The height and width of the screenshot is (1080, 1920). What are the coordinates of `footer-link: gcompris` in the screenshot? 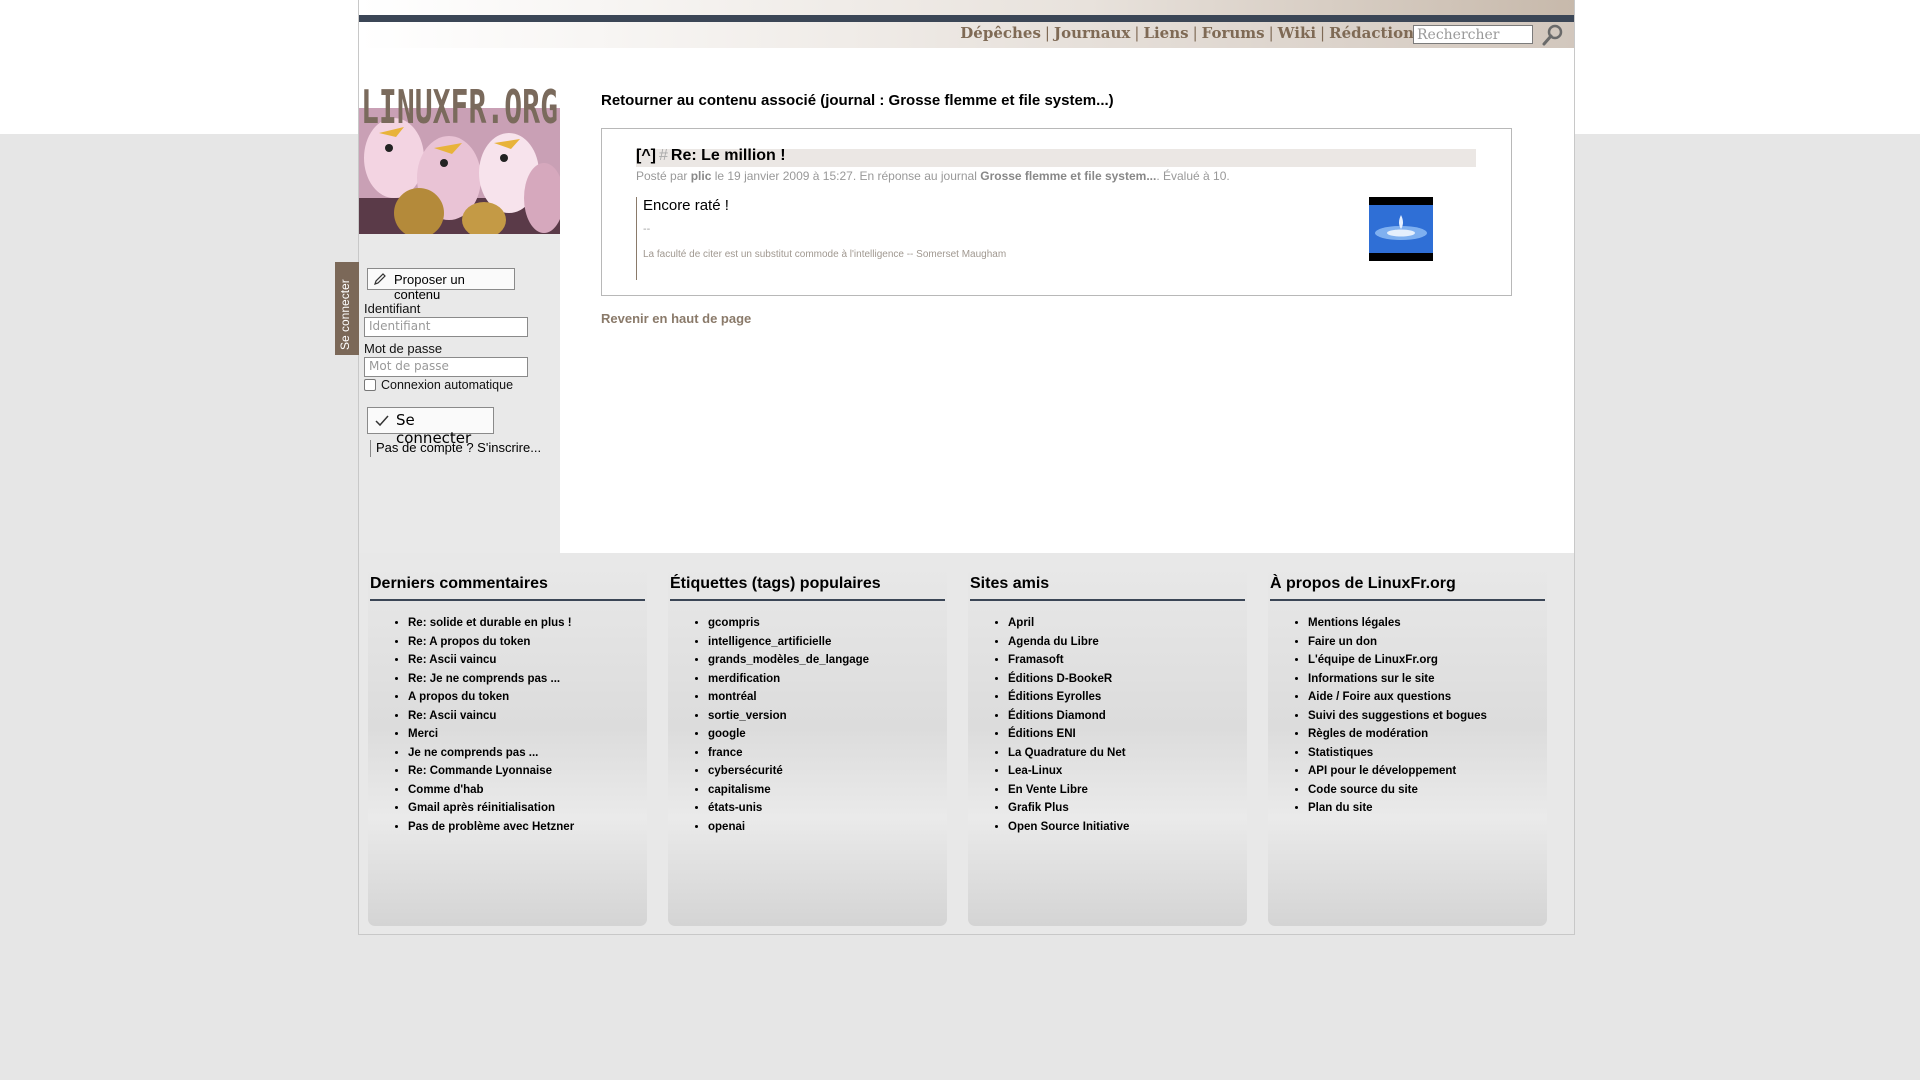 It's located at (788, 623).